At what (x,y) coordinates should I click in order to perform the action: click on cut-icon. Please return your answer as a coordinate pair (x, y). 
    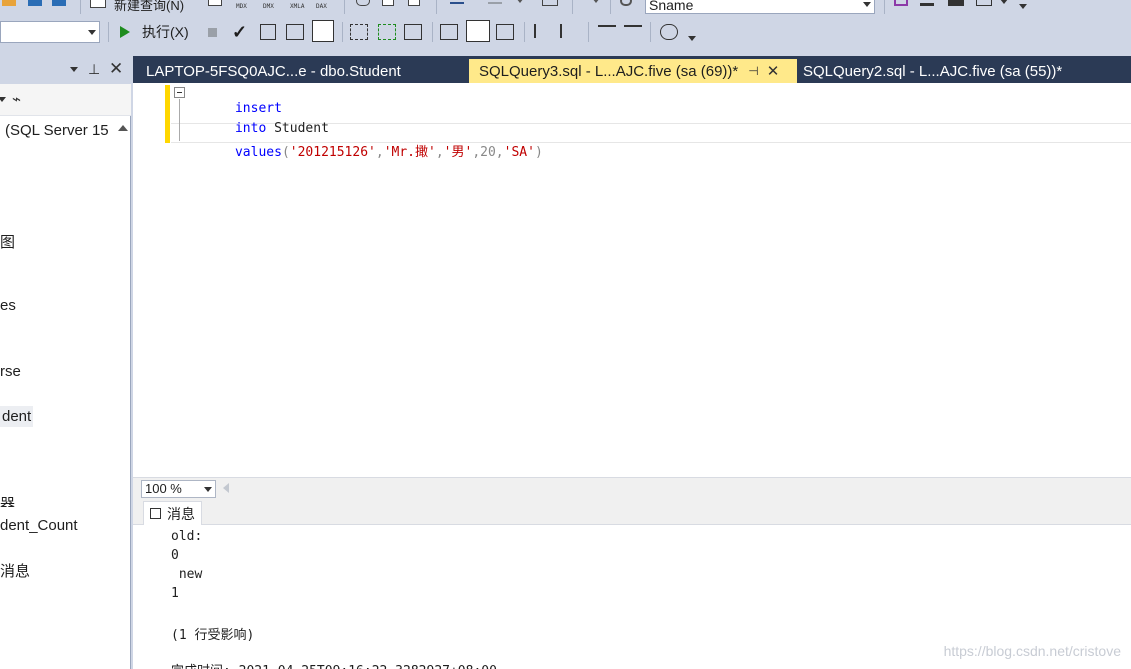
    Looking at the image, I should click on (363, 3).